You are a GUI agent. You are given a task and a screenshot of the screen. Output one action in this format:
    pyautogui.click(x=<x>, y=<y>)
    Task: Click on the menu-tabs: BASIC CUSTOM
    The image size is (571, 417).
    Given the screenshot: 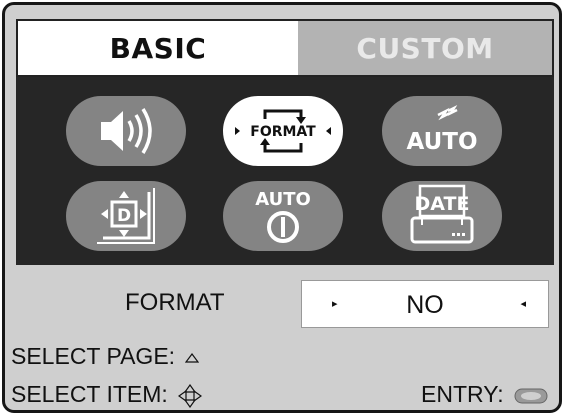 What is the action you would take?
    pyautogui.click(x=285, y=48)
    